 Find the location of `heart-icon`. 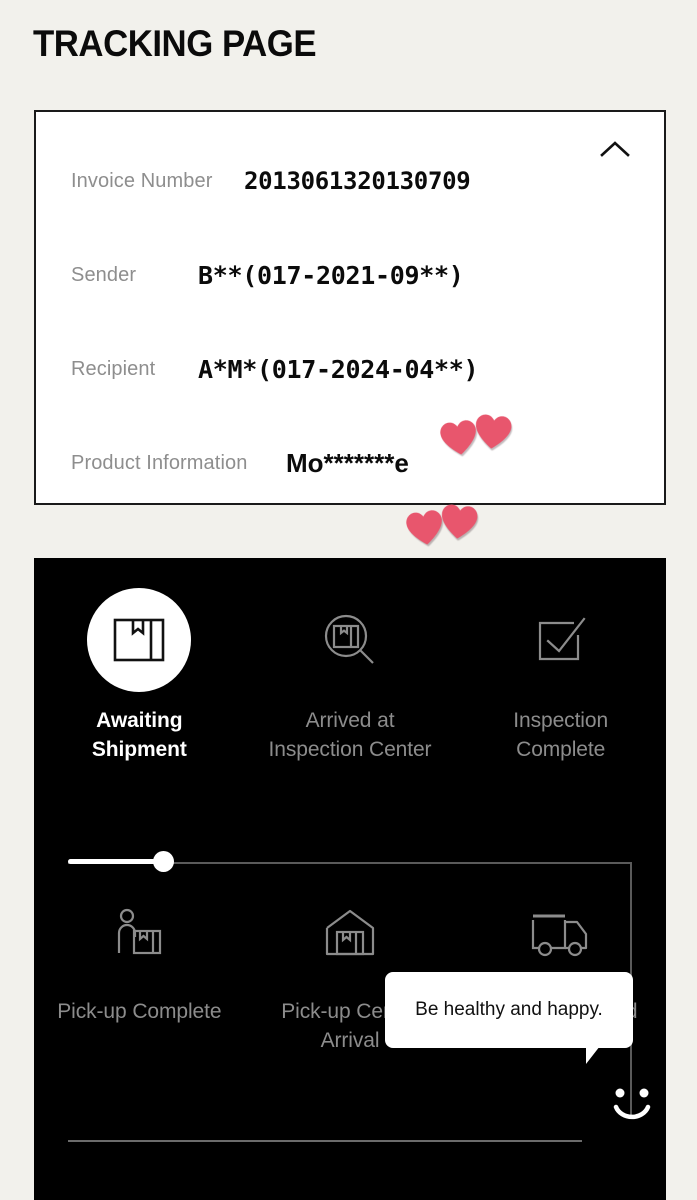

heart-icon is located at coordinates (424, 527).